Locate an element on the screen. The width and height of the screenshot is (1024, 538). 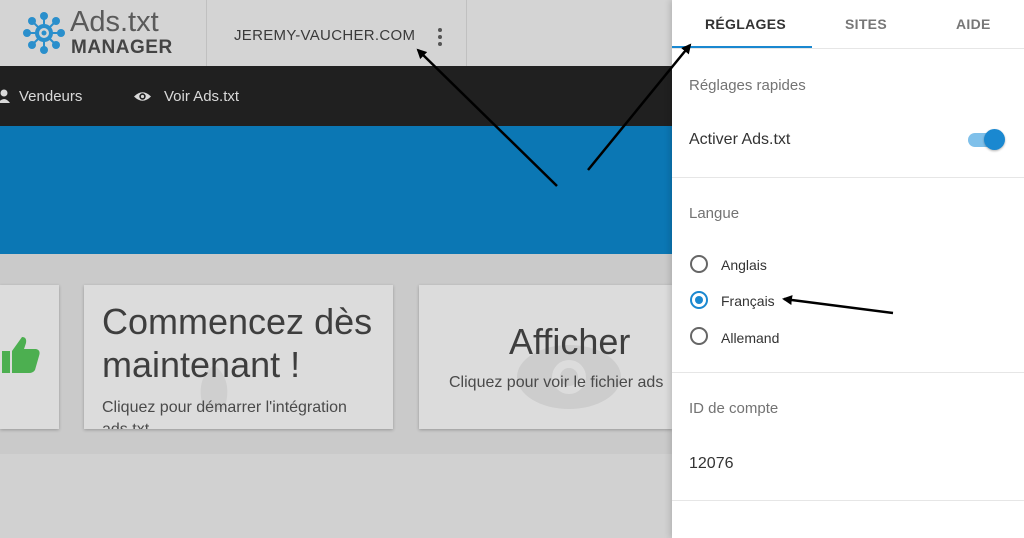
card-title-line: maintenant ! is located at coordinates (201, 364).